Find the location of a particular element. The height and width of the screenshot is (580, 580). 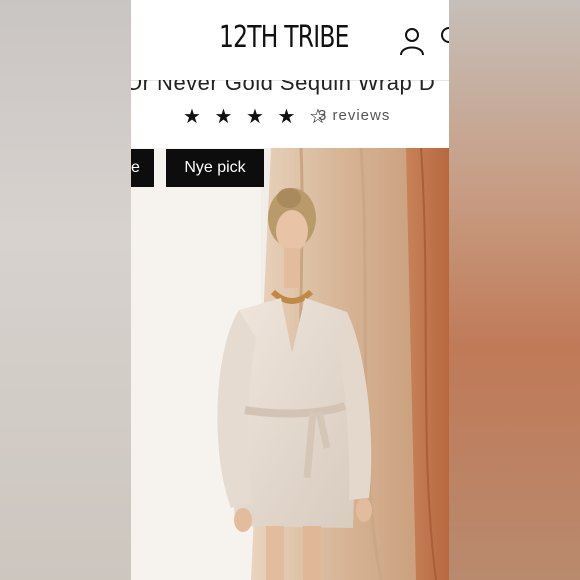

site-header: 12TH TRIBE Or Never Gold Sequin Wrap D is located at coordinates (290, 47).